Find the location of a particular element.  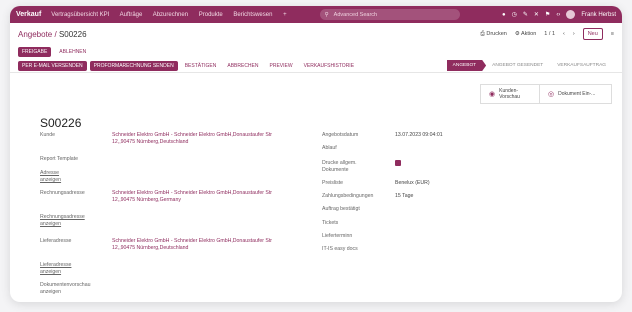

page-title: S00226 is located at coordinates (61, 123).